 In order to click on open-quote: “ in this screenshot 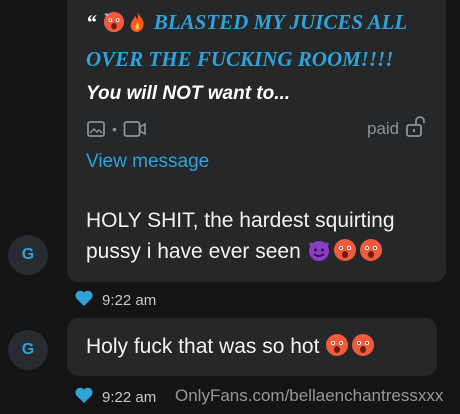, I will do `click(91, 22)`.